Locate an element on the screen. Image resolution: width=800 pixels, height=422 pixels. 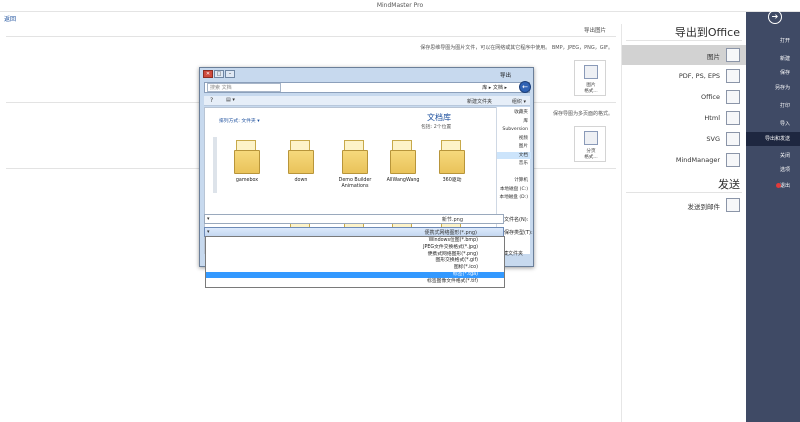
nav-item: 文档 is located at coordinates (514, 155).